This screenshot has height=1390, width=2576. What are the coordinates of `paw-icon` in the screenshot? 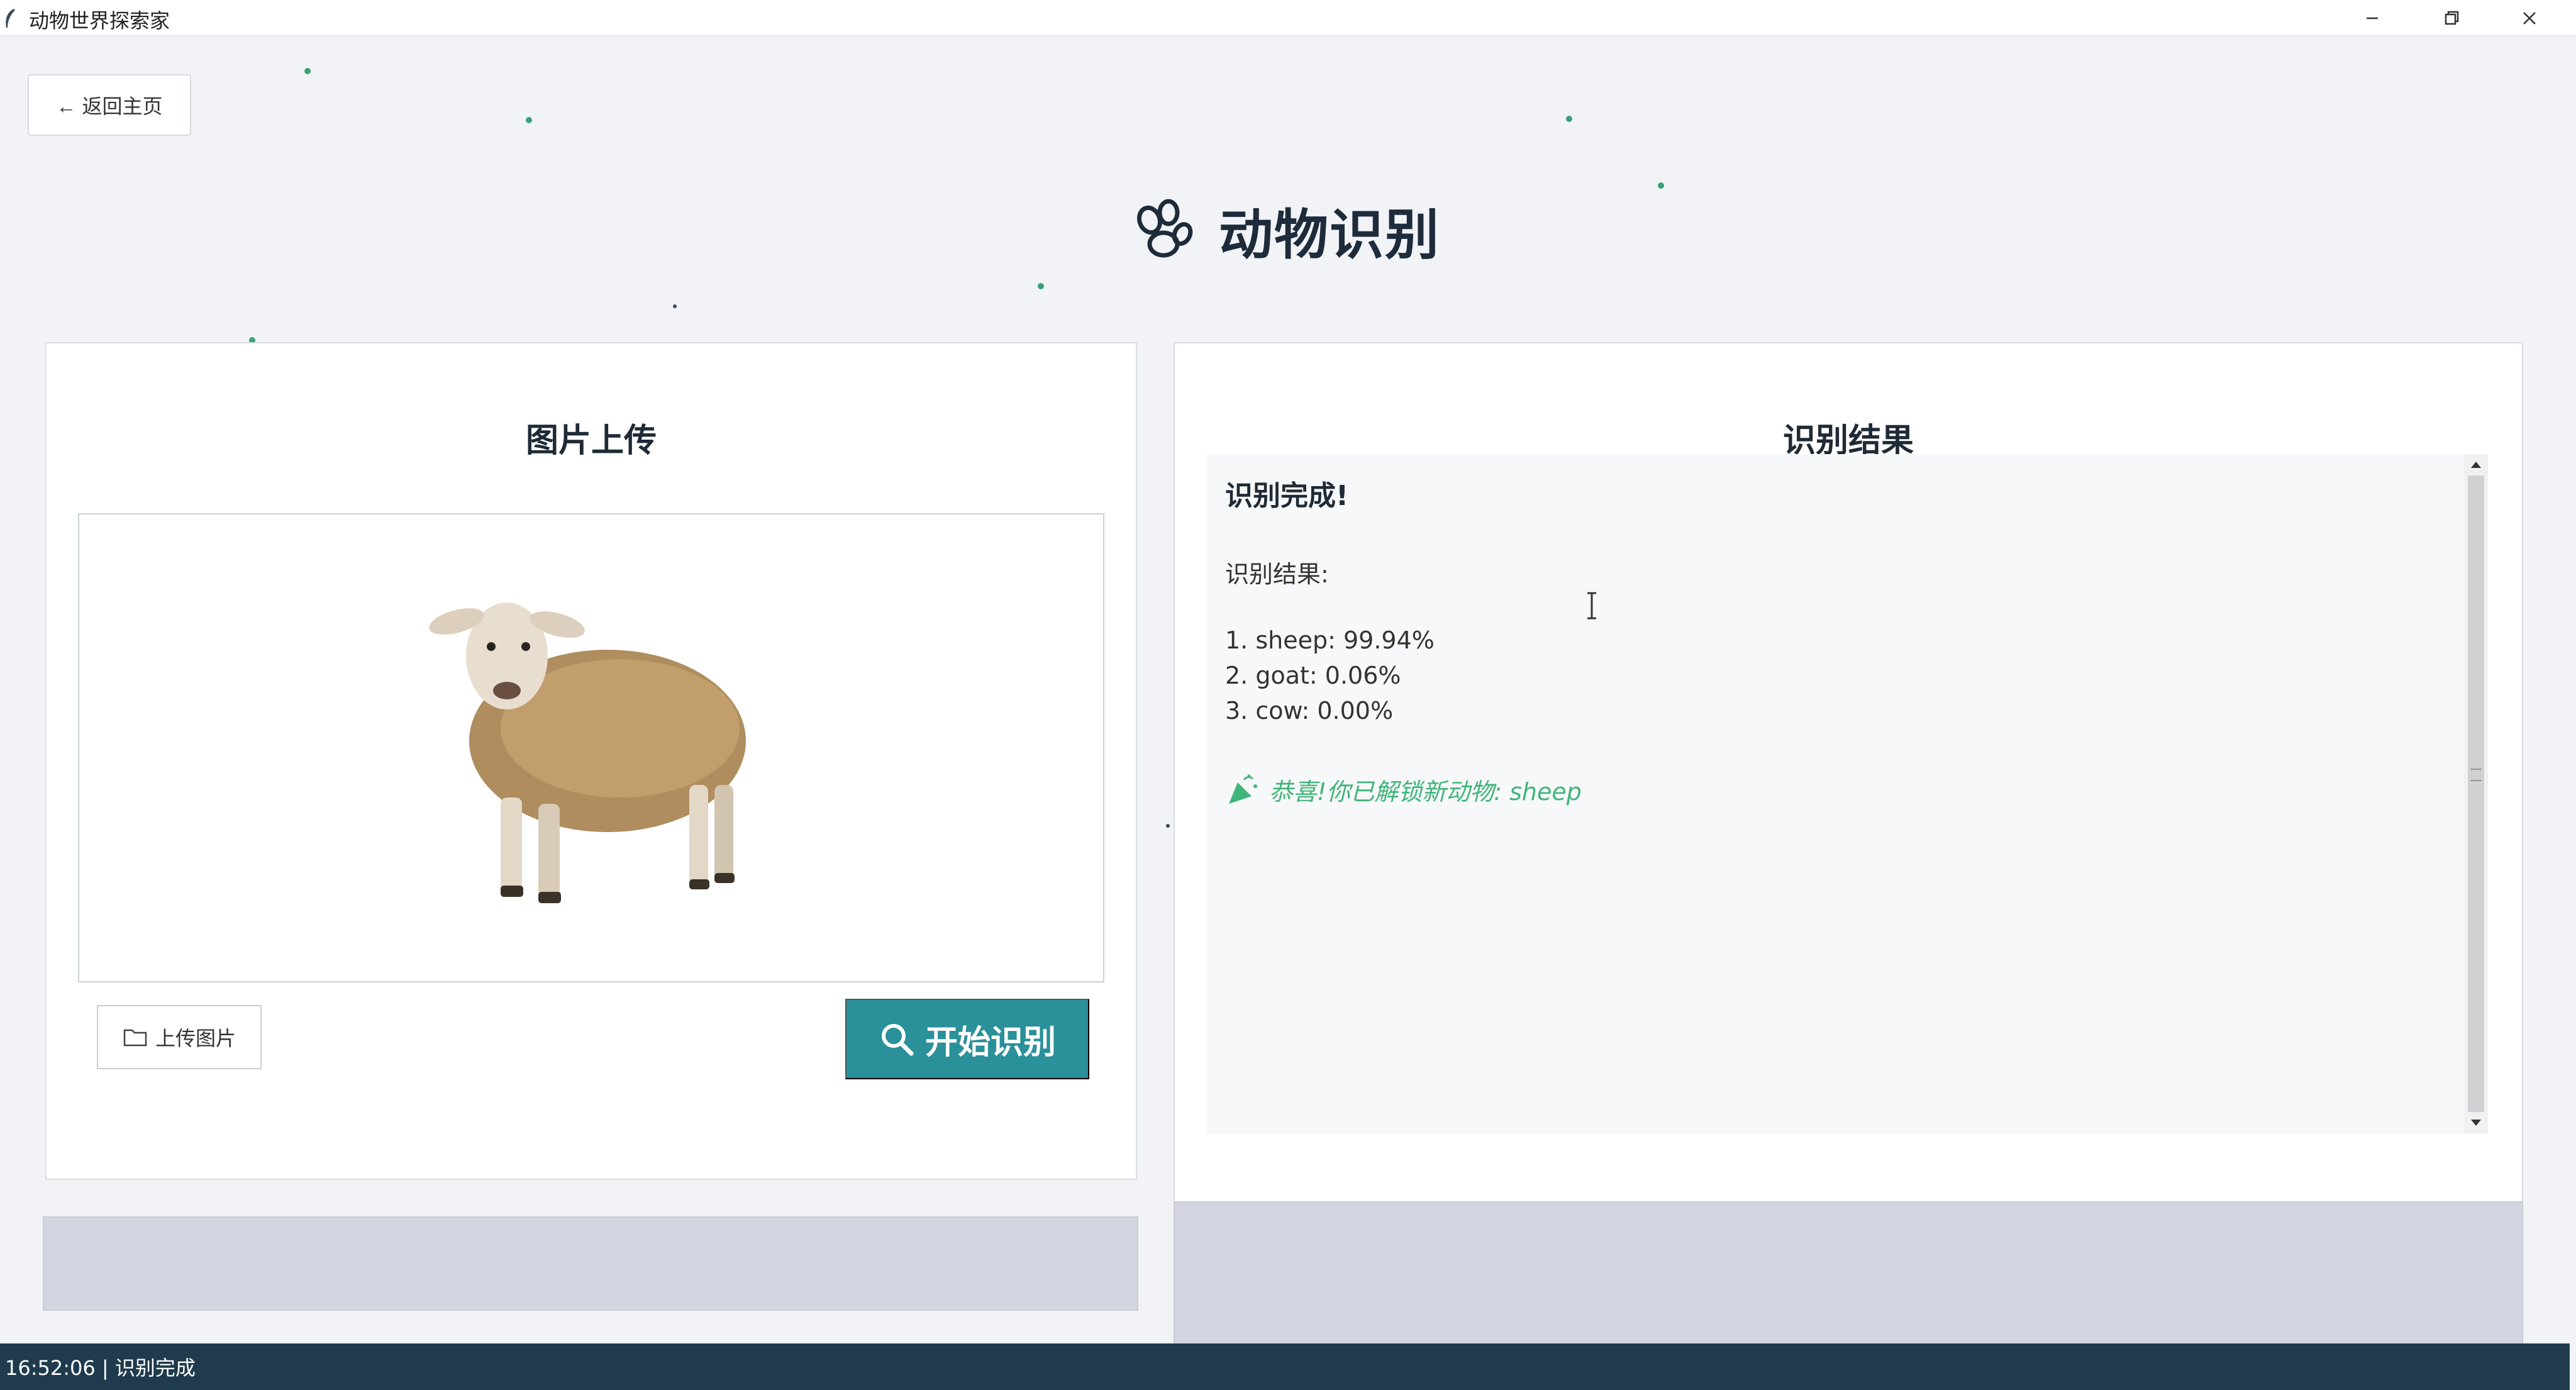 It's located at (1164, 229).